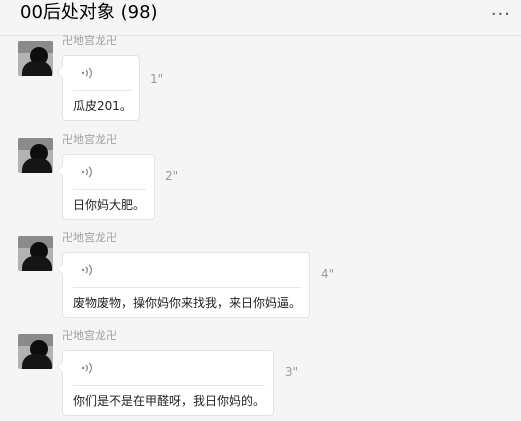 The height and width of the screenshot is (421, 521). Describe the element at coordinates (157, 79) in the screenshot. I see `voice-duration: 1"` at that location.